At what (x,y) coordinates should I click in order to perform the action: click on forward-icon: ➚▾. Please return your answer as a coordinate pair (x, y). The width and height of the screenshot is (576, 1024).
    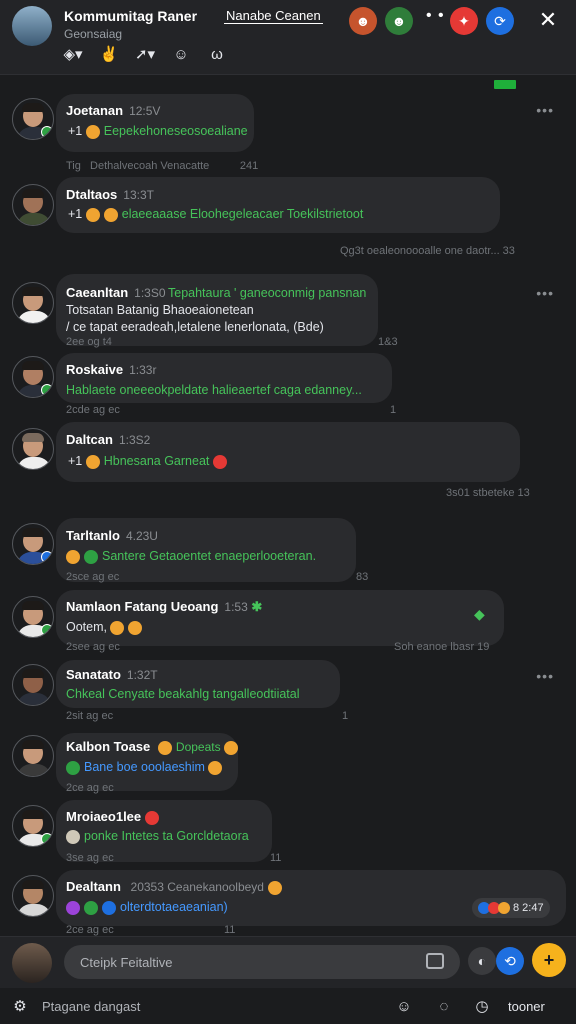
    Looking at the image, I should click on (145, 54).